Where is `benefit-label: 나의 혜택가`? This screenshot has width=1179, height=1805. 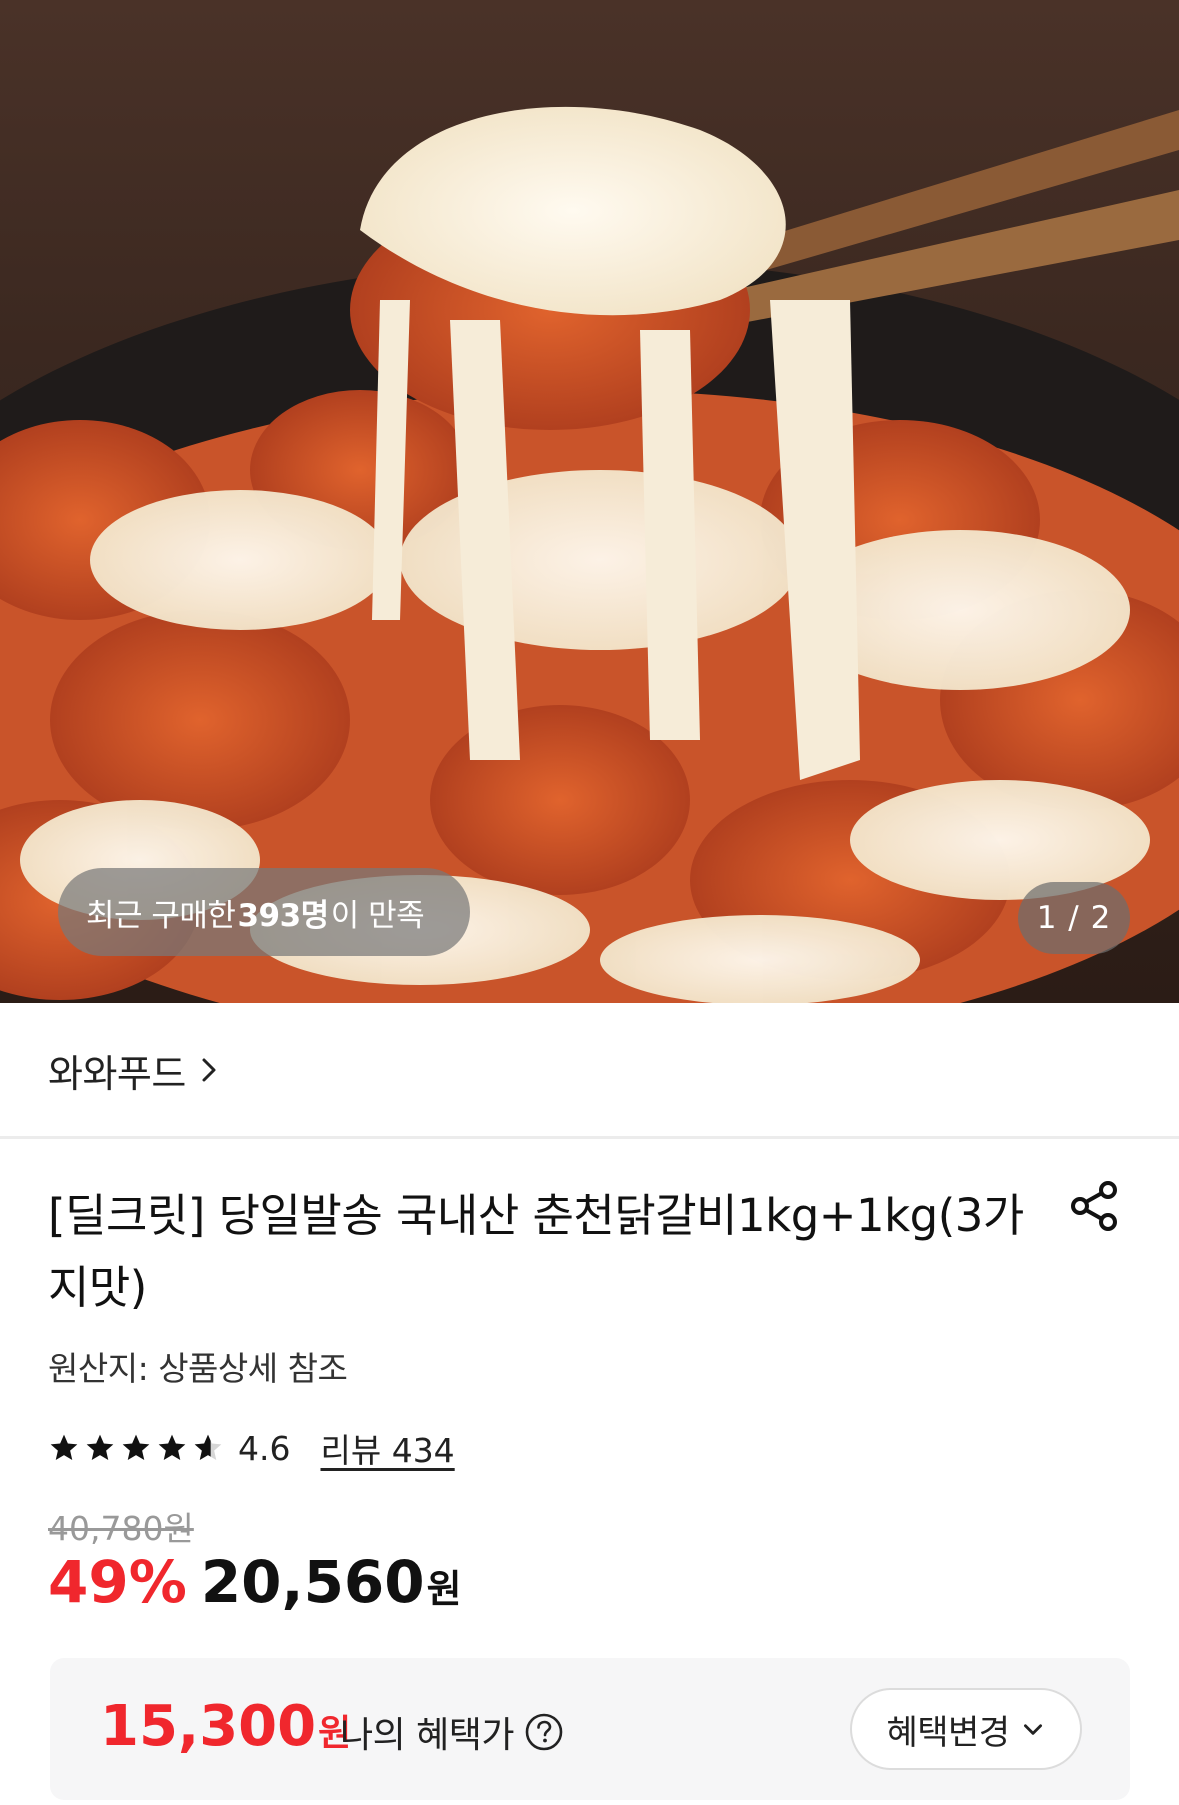
benefit-label: 나의 혜택가 is located at coordinates (452, 1732).